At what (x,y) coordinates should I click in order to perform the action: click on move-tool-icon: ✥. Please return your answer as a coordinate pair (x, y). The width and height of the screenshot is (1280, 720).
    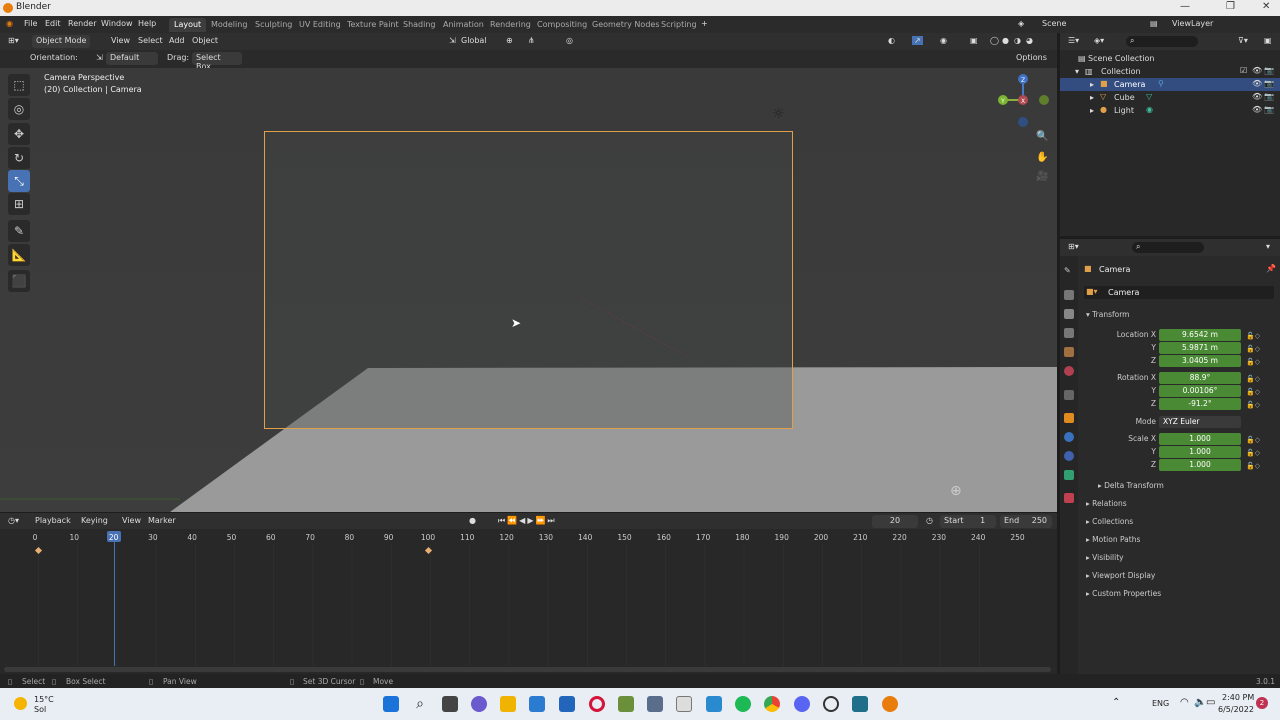
    Looking at the image, I should click on (19, 134).